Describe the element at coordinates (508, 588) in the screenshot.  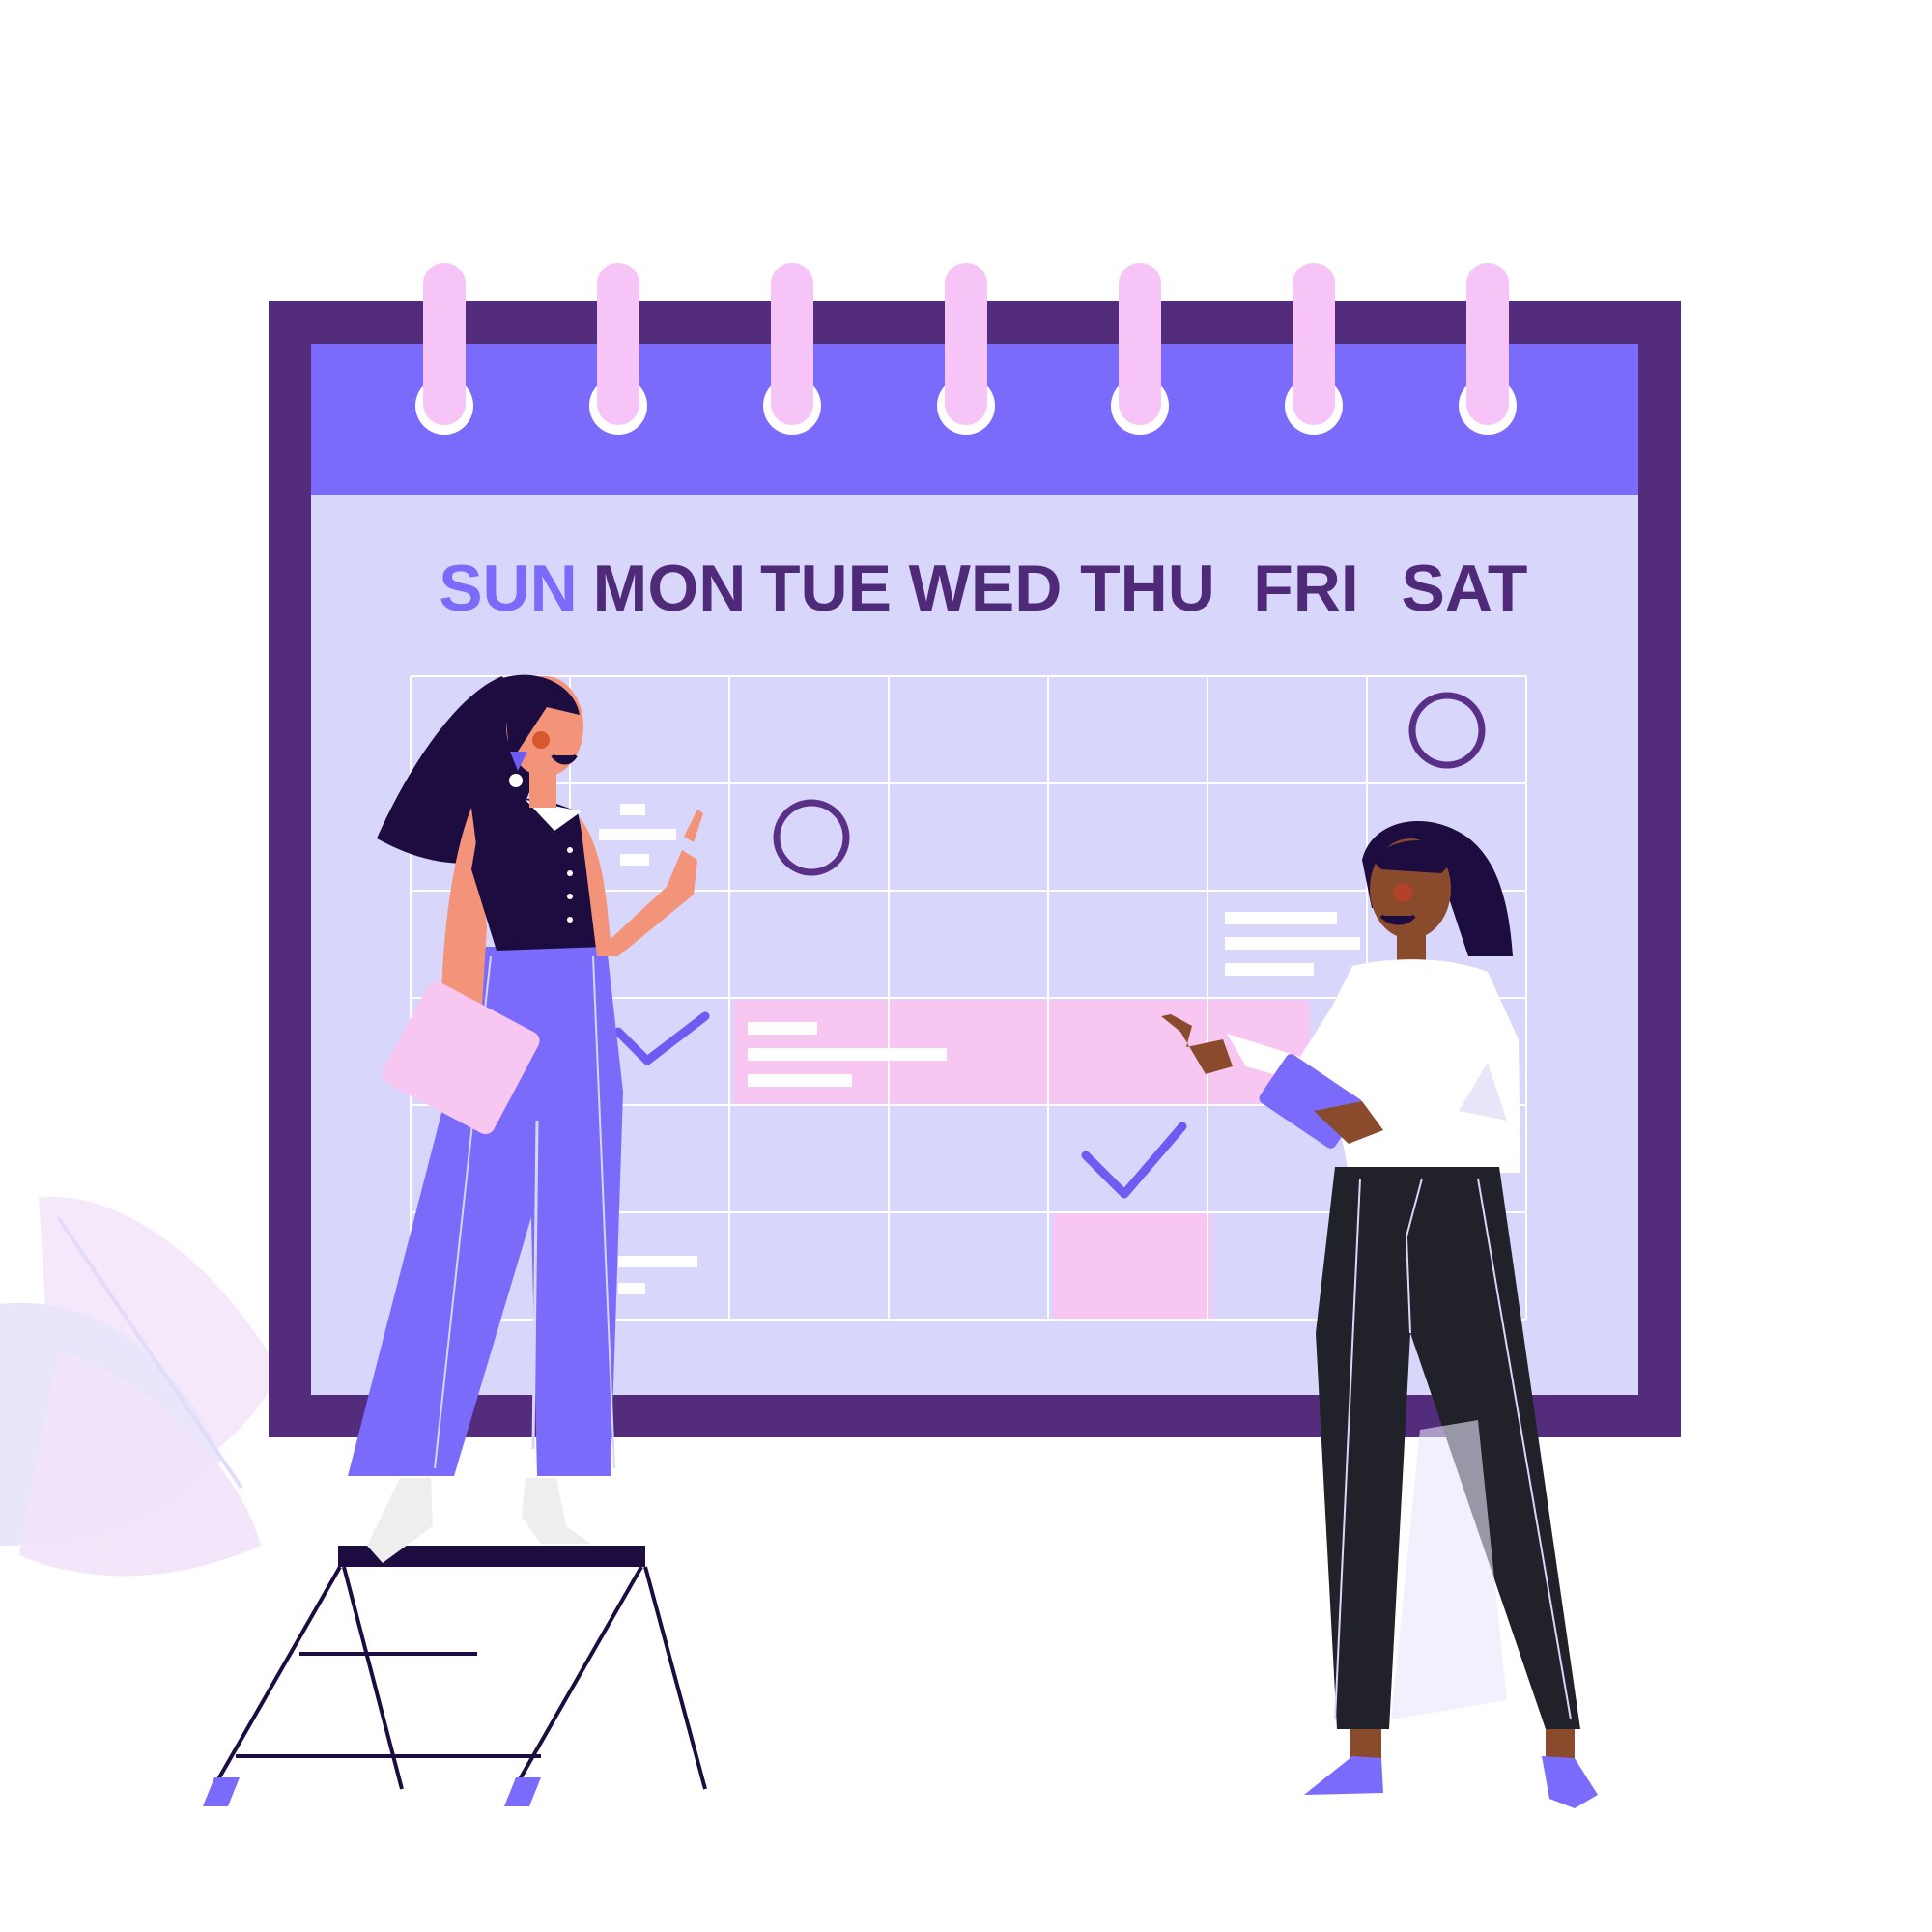
I see `weekday-sun: SUN` at that location.